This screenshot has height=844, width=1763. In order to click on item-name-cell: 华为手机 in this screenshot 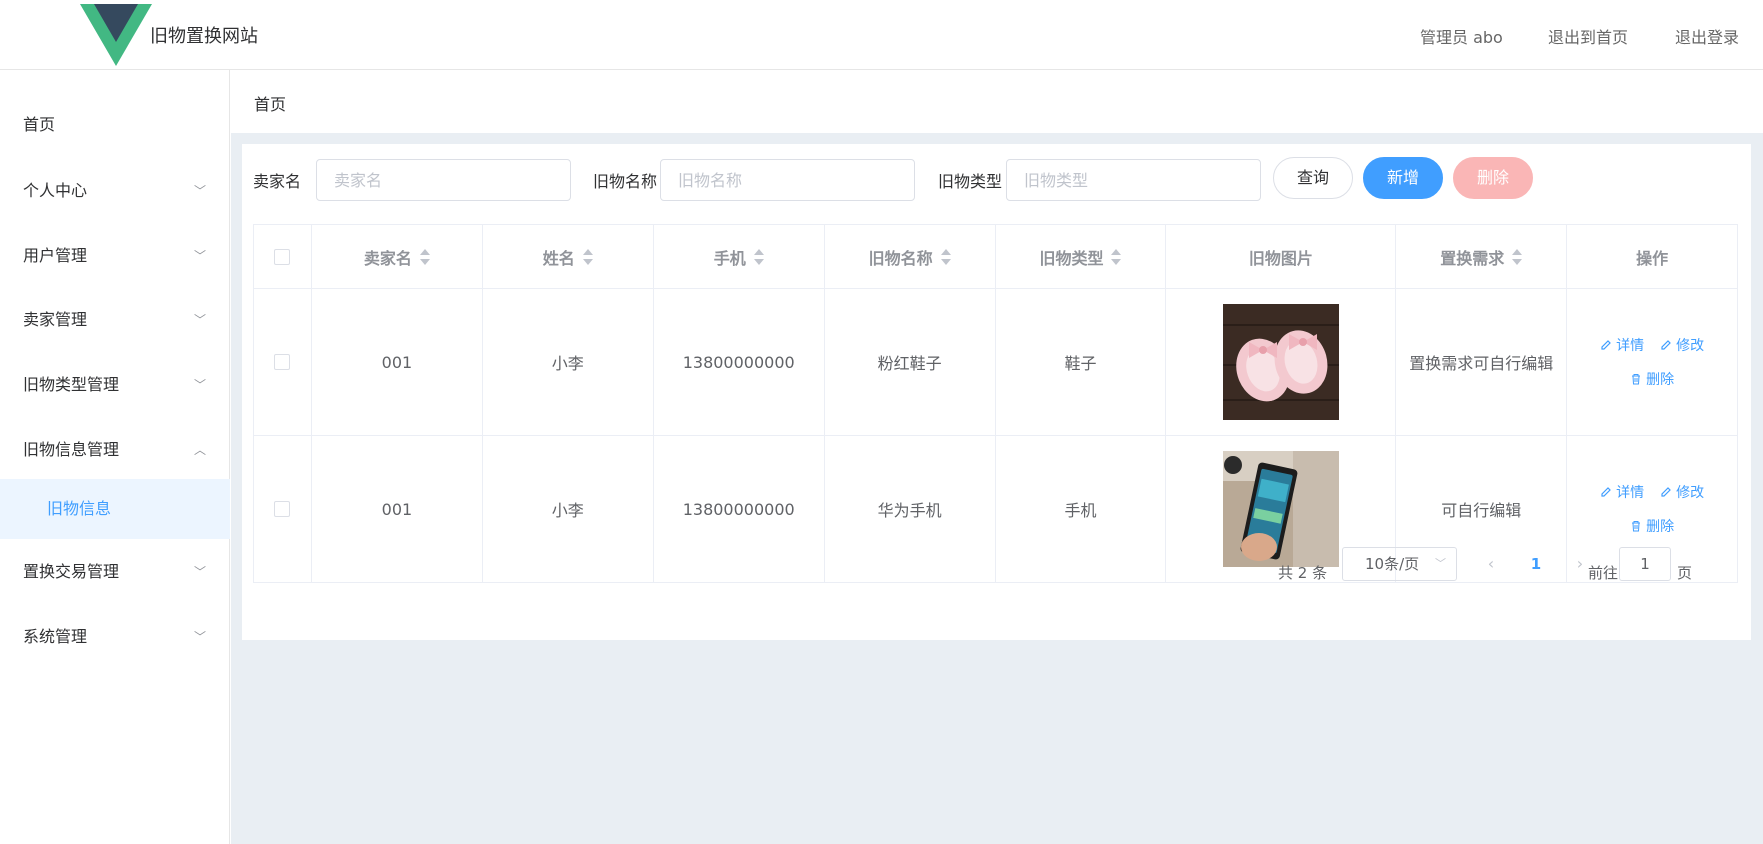, I will do `click(910, 509)`.